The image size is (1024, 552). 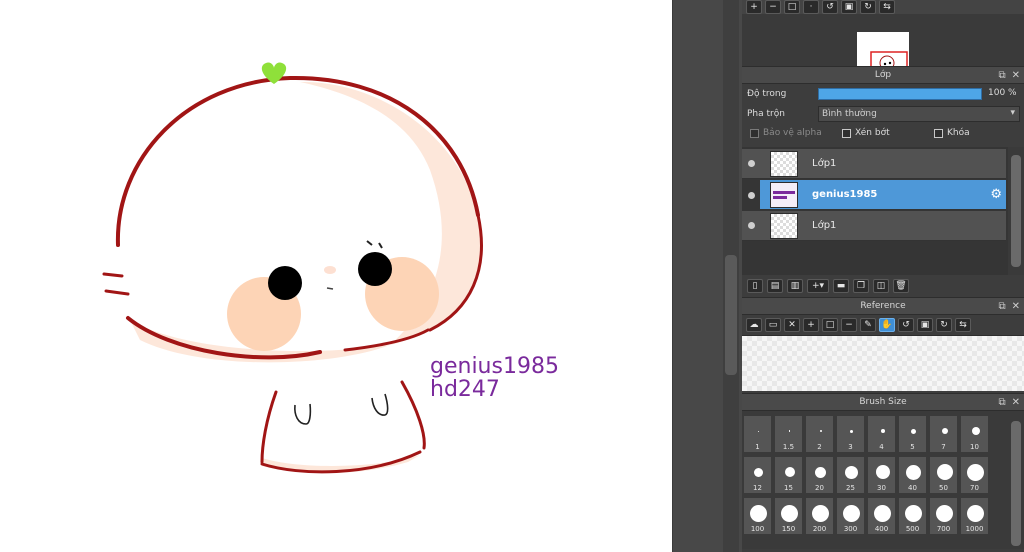 I want to click on brush-size-cell: 150, so click(x=788, y=516).